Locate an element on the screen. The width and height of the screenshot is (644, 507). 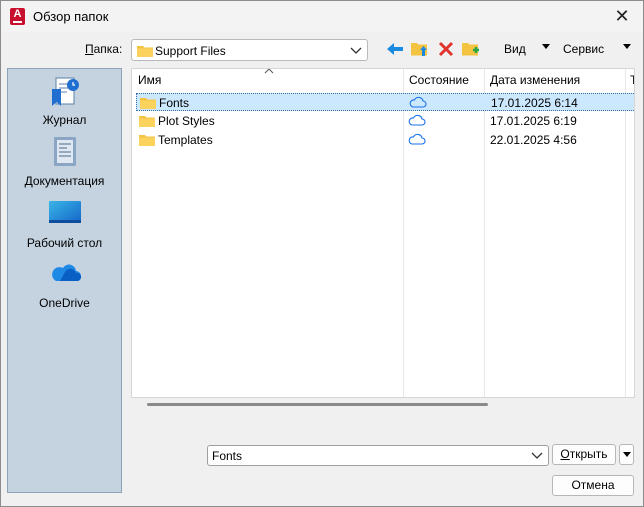
back-arrow-icon is located at coordinates (395, 49).